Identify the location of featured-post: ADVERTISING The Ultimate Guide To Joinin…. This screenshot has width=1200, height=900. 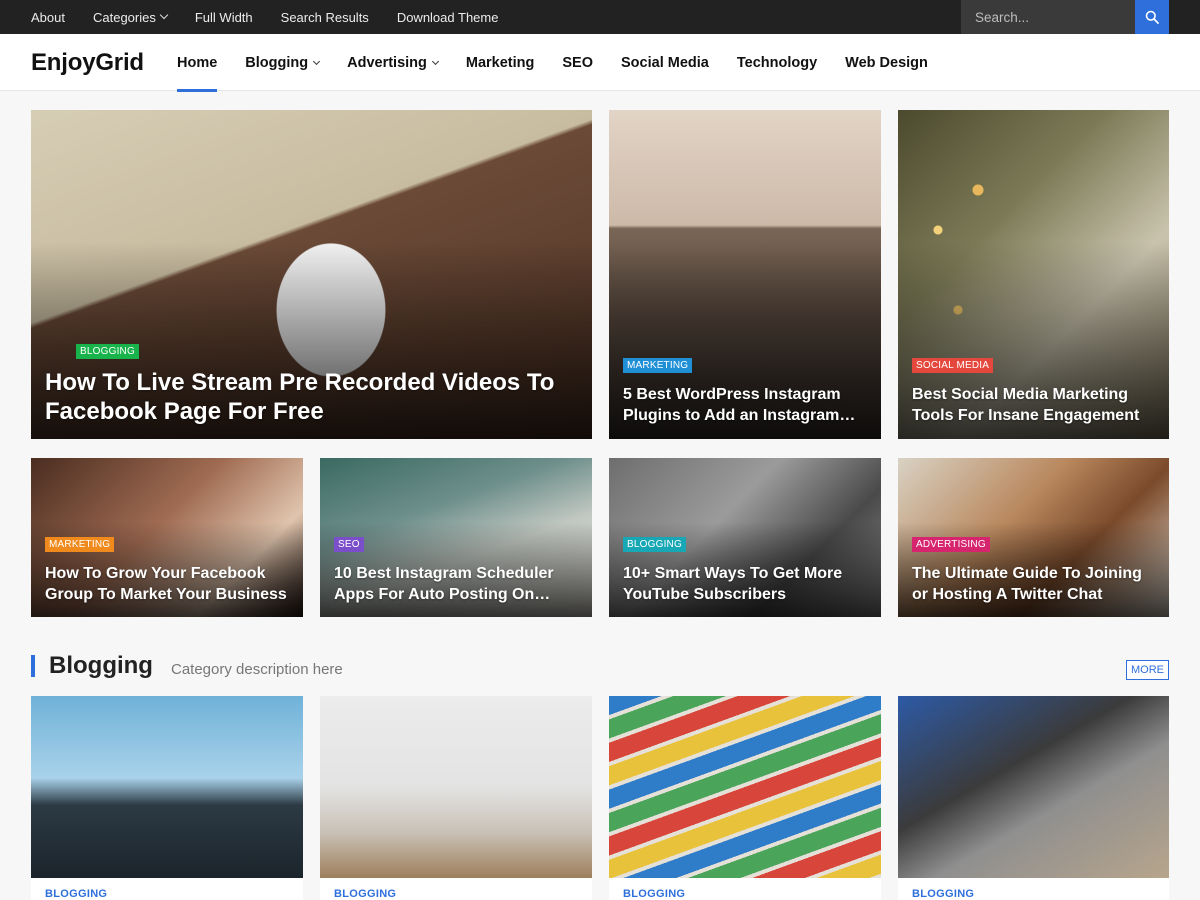
(1033, 537).